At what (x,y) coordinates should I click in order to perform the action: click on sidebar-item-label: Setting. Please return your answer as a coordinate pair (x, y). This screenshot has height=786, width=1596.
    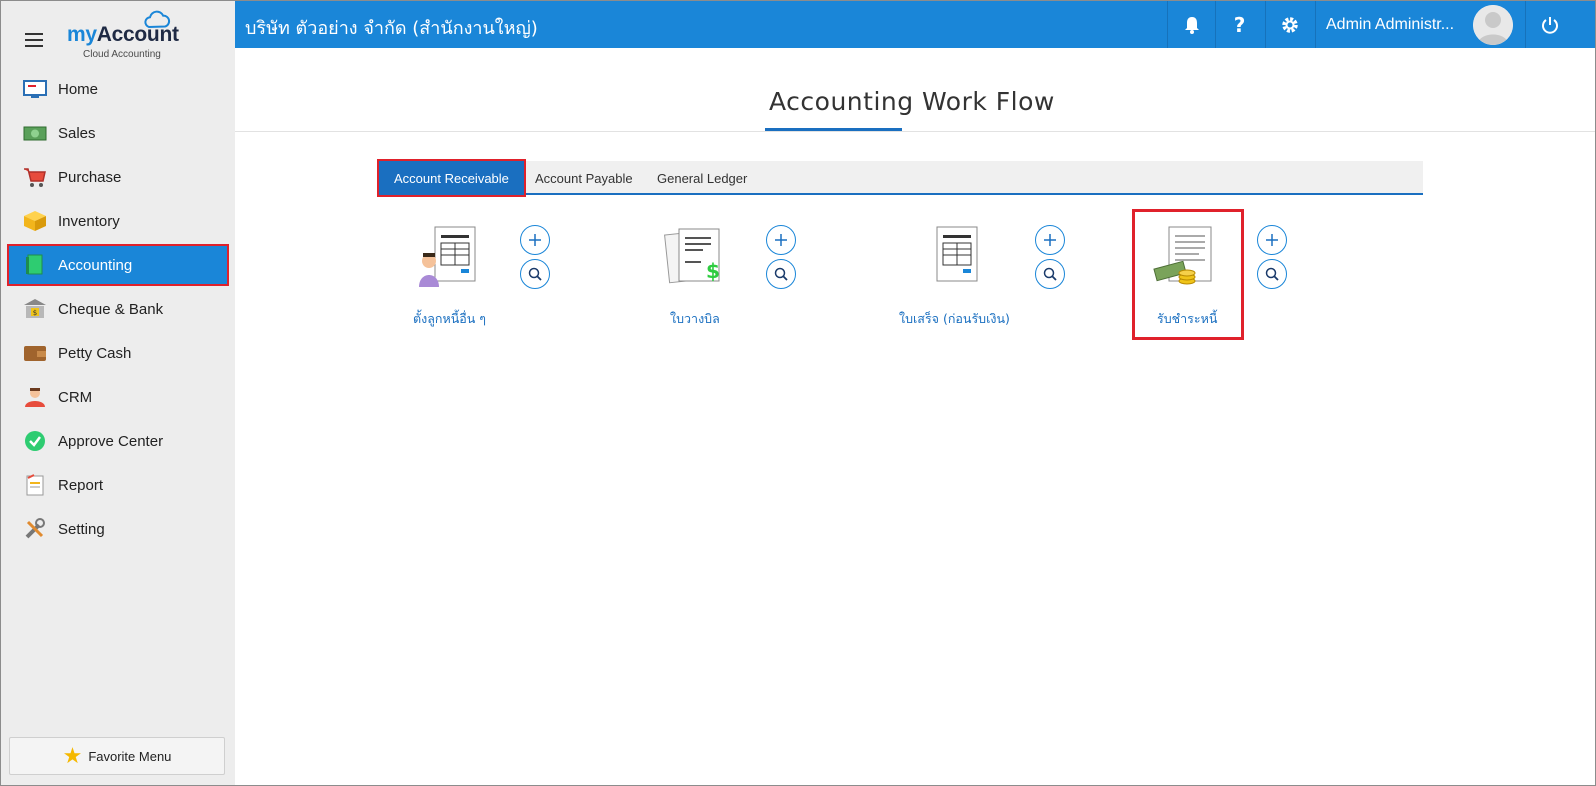
    Looking at the image, I should click on (81, 529).